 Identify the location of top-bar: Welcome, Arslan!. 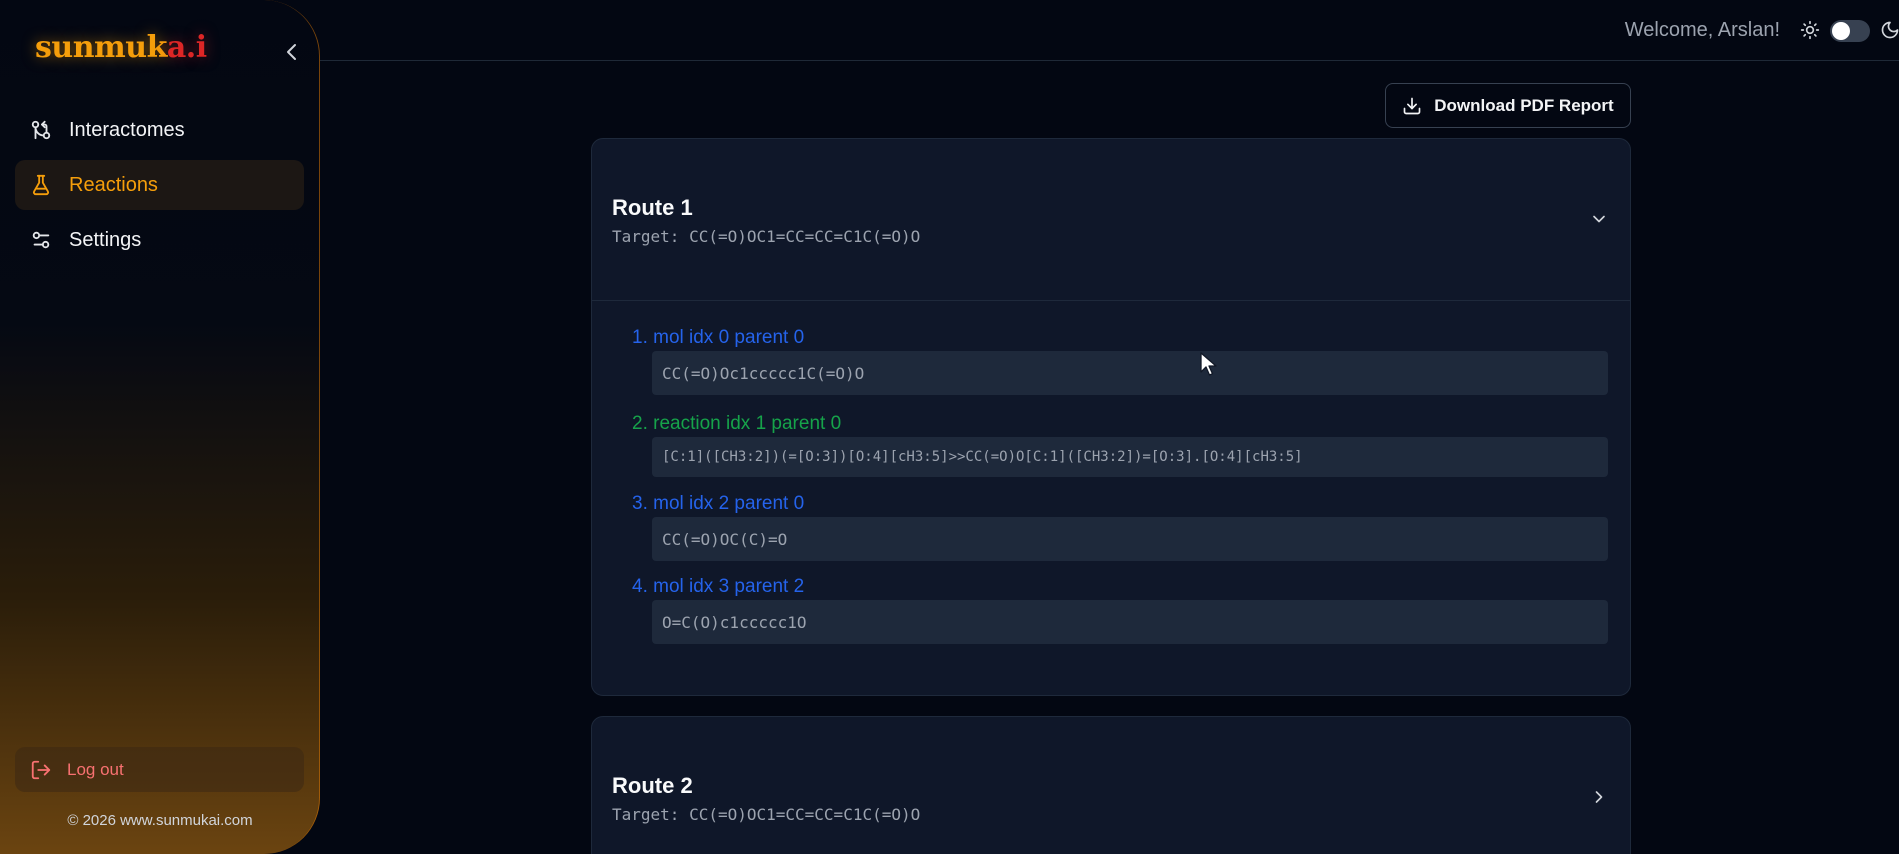
(1109, 30).